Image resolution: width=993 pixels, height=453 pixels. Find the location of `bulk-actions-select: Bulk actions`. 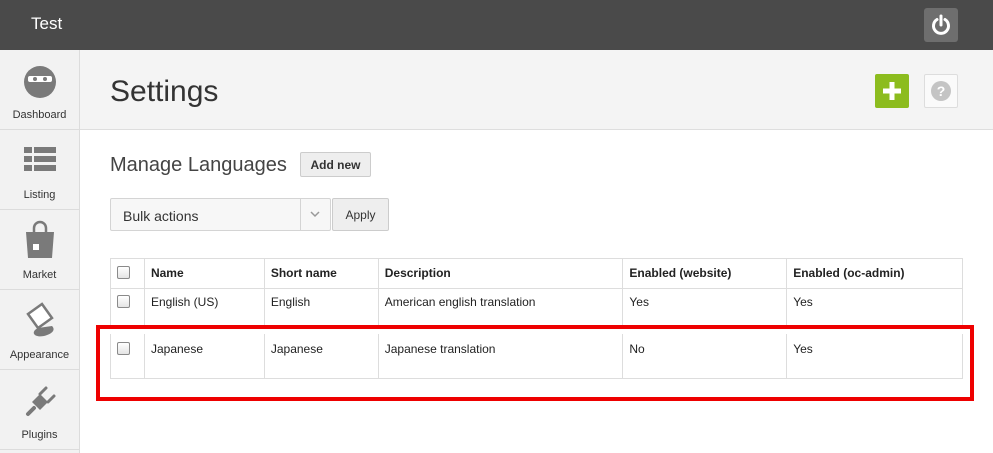

bulk-actions-select: Bulk actions is located at coordinates (220, 214).